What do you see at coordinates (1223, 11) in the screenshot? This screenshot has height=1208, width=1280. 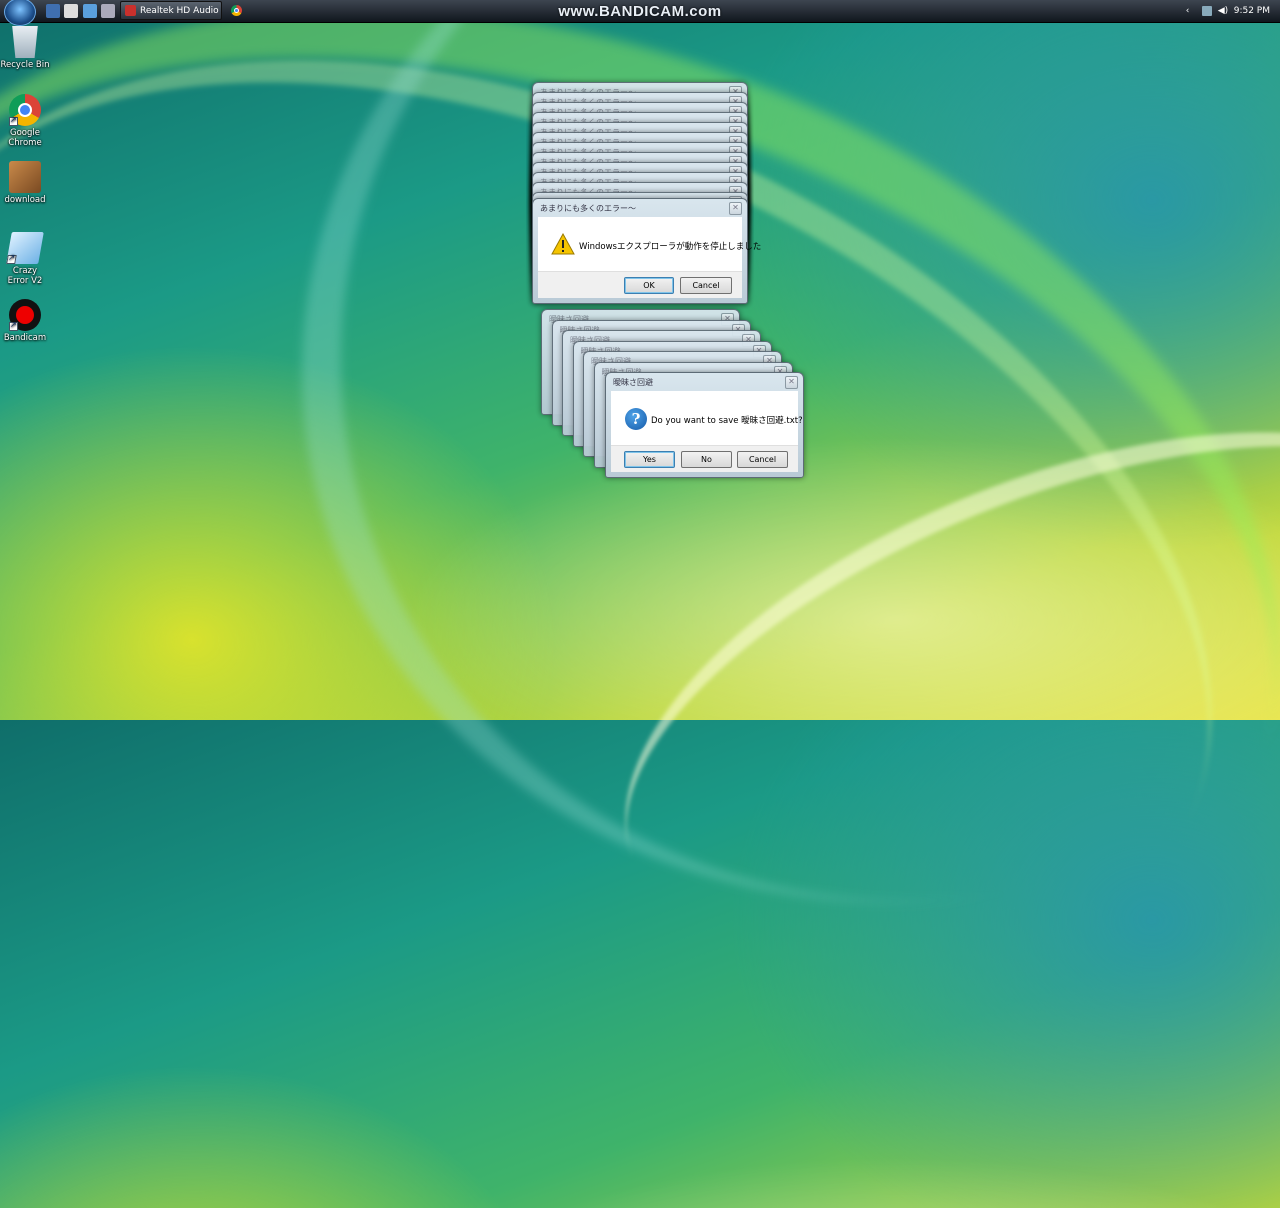 I see `volume-icon: ◀)` at bounding box center [1223, 11].